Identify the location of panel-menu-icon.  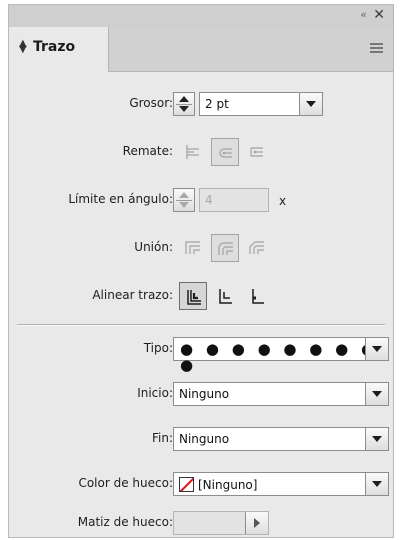
(376, 48).